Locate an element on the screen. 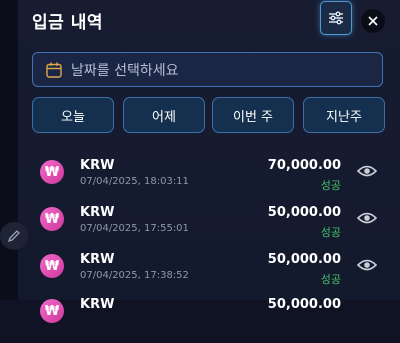 This screenshot has height=343, width=400. background-left-strip is located at coordinates (9, 150).